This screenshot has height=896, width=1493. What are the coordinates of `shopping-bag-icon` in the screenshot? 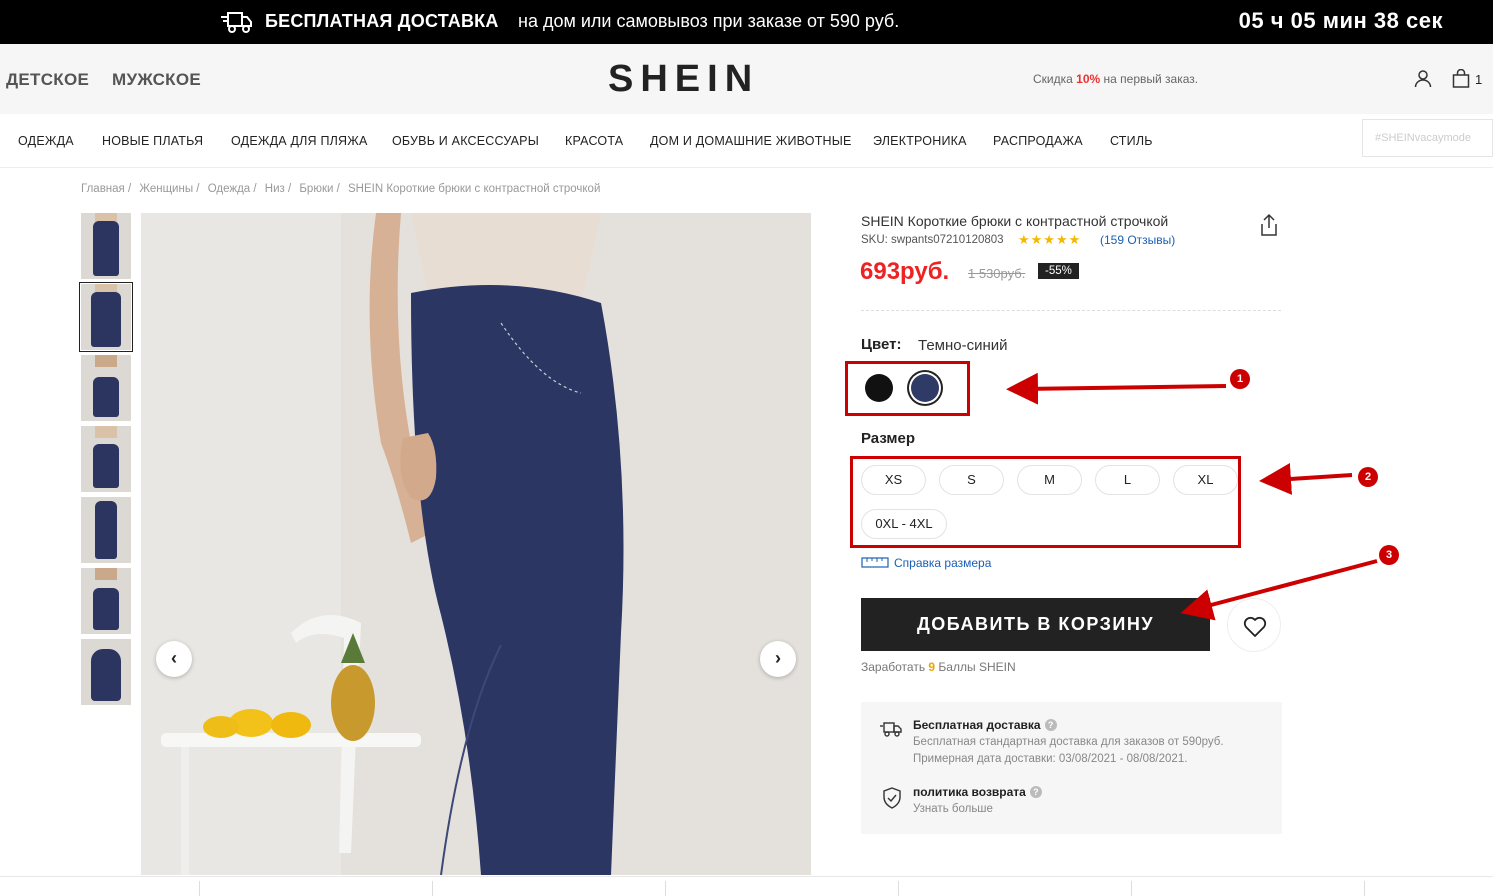 It's located at (1461, 78).